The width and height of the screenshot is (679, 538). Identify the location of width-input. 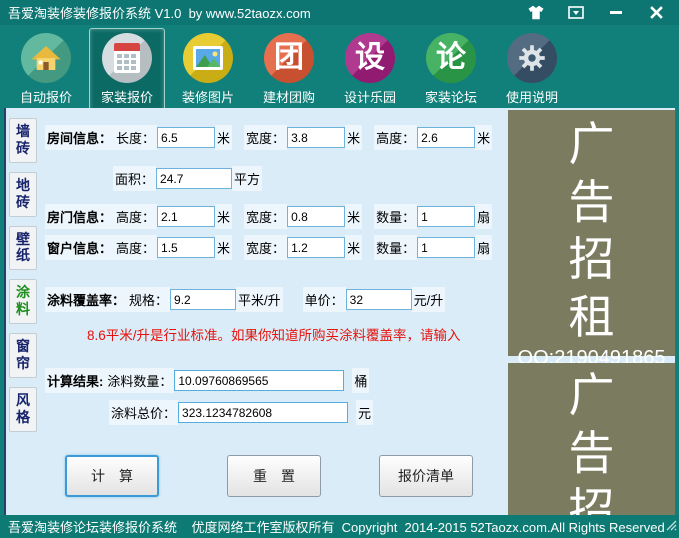
(316, 137).